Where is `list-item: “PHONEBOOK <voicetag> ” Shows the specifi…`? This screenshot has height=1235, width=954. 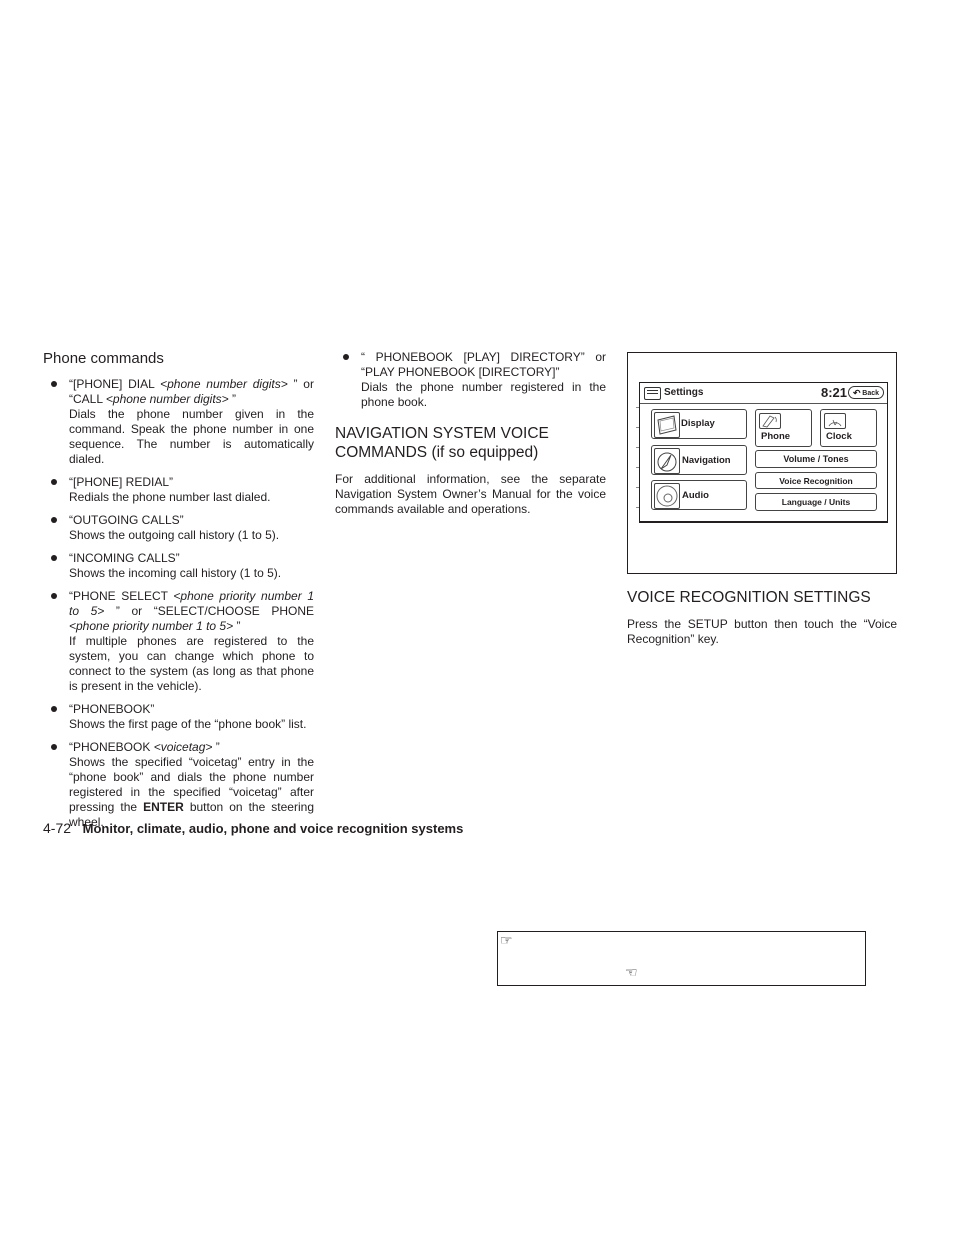
list-item: “PHONEBOOK <voicetag> ” Shows the specifi… is located at coordinates (178, 785).